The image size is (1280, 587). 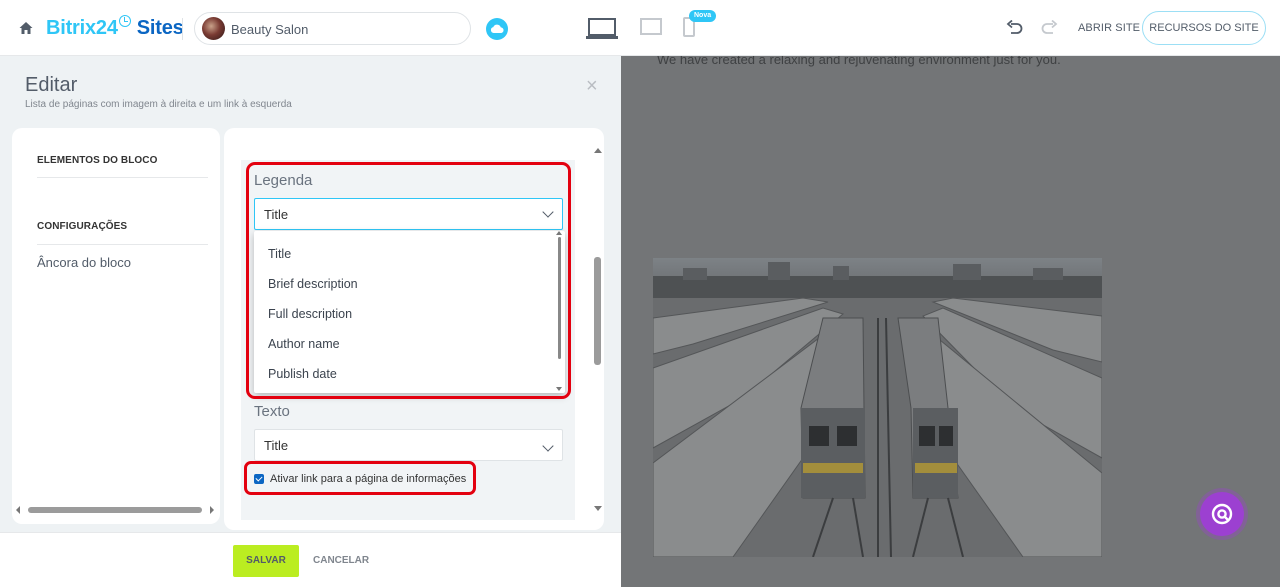 What do you see at coordinates (332, 28) in the screenshot?
I see `site-selector: Beauty Salon` at bounding box center [332, 28].